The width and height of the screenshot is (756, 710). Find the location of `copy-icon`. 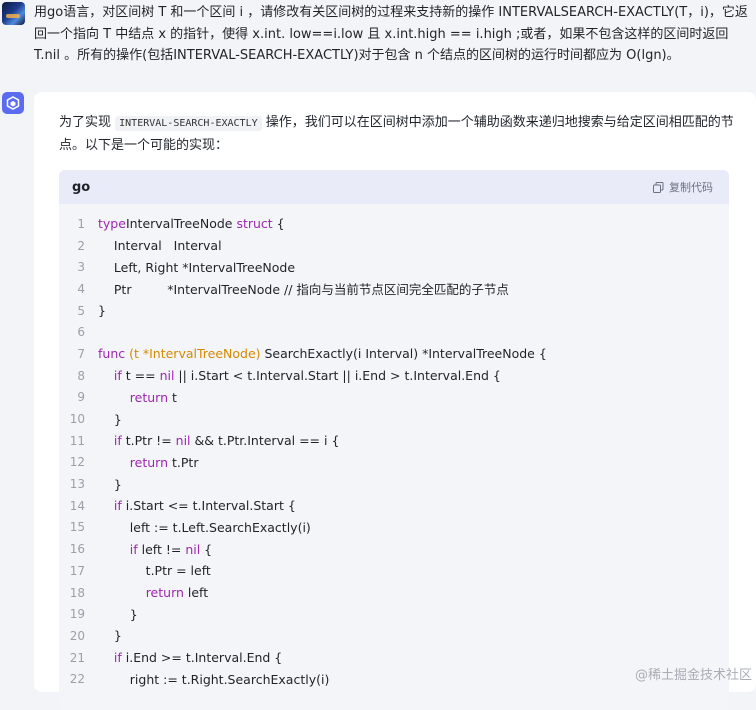

copy-icon is located at coordinates (658, 187).